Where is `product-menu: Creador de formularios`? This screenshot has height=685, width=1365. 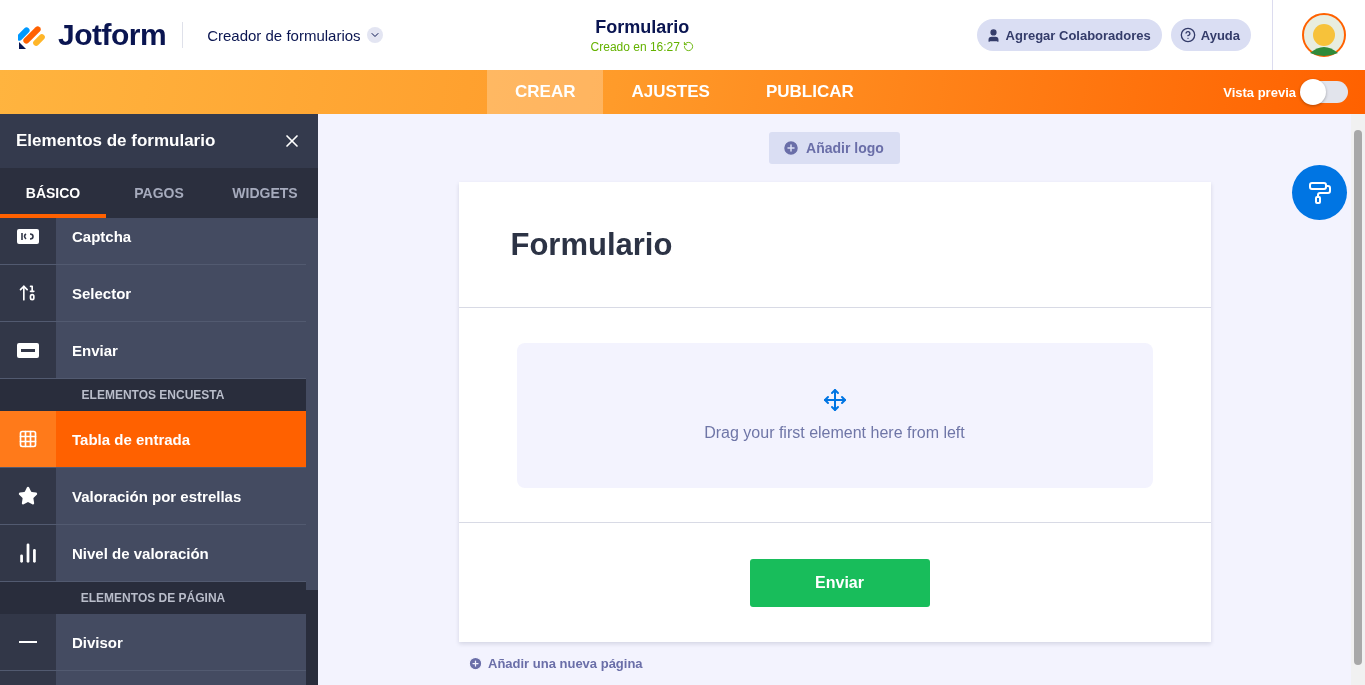 product-menu: Creador de formularios is located at coordinates (295, 35).